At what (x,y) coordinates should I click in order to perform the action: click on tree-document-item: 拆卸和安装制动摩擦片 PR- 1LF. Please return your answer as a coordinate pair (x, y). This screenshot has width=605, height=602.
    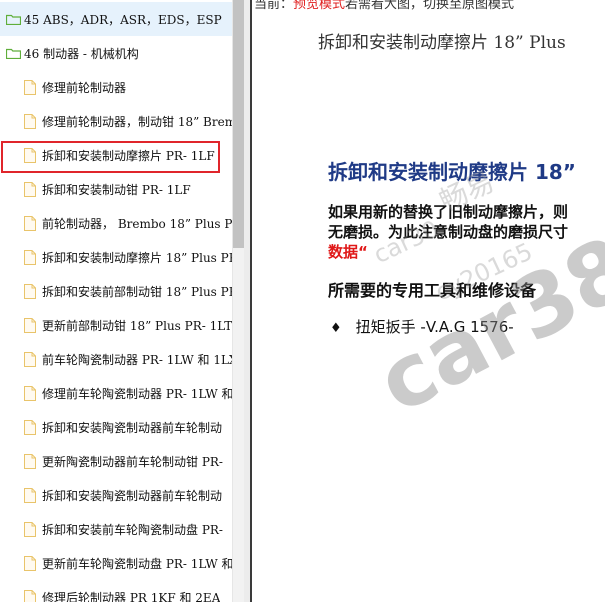
    Looking at the image, I should click on (116, 155).